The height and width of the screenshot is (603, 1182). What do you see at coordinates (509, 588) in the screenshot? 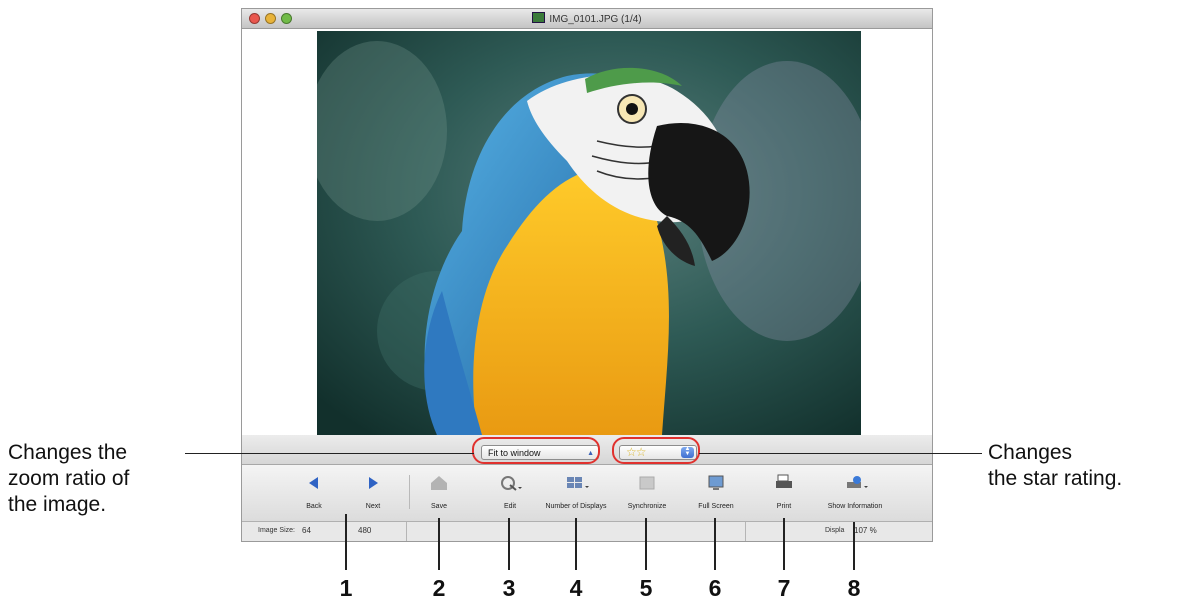
I see `callout-number-3: 3` at bounding box center [509, 588].